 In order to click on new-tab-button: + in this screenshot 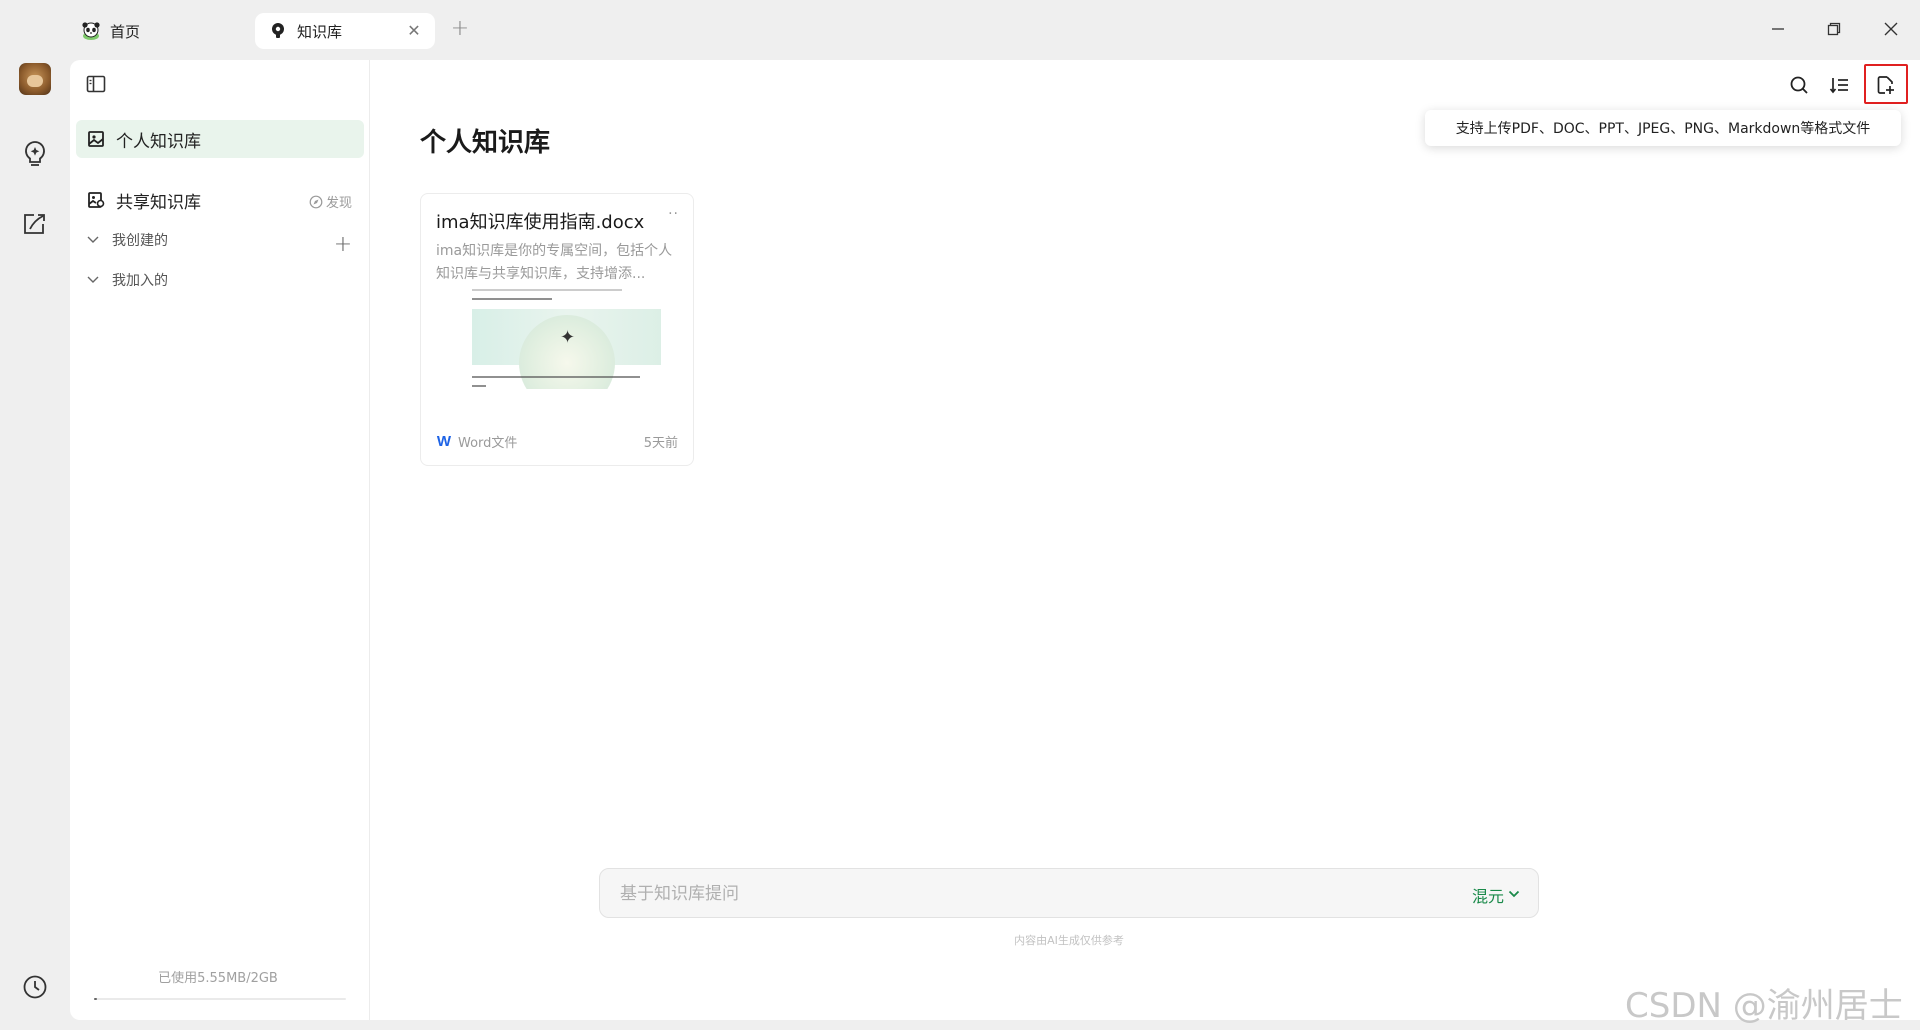, I will do `click(460, 29)`.